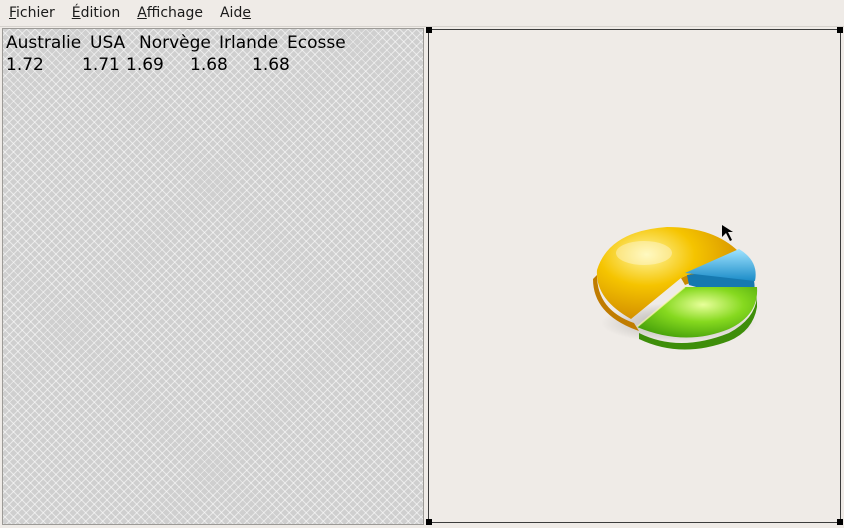  Describe the element at coordinates (145, 65) in the screenshot. I see `table-cell: 1.69` at that location.